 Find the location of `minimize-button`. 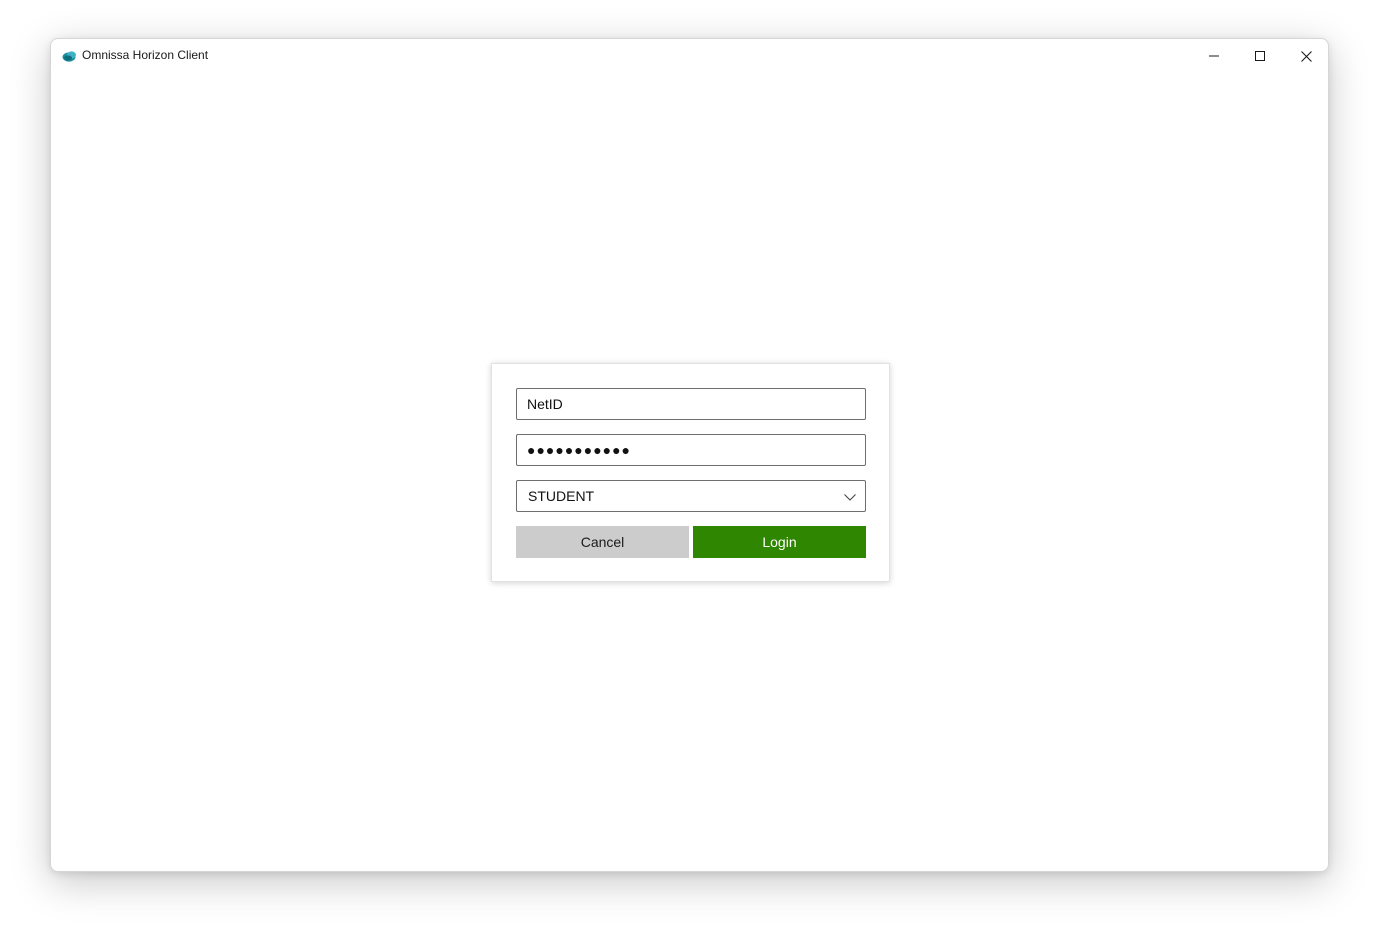

minimize-button is located at coordinates (1214, 56).